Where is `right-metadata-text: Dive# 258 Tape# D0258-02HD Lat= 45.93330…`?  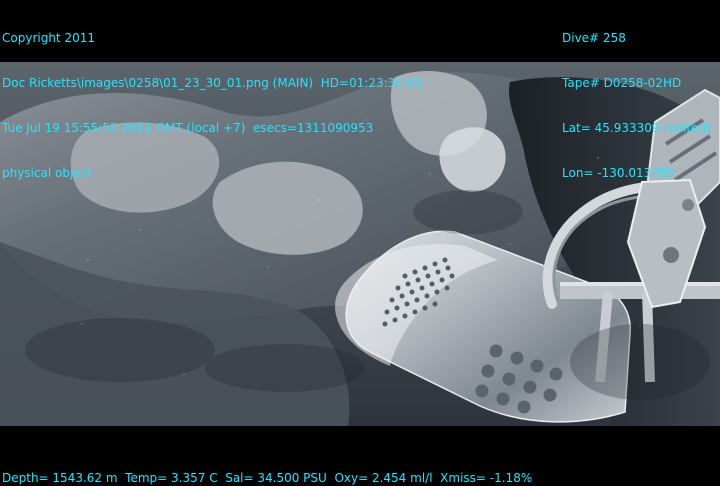 right-metadata-text: Dive# 258 Tape# D0258-02HD Lat= 45.93330… is located at coordinates (636, 106).